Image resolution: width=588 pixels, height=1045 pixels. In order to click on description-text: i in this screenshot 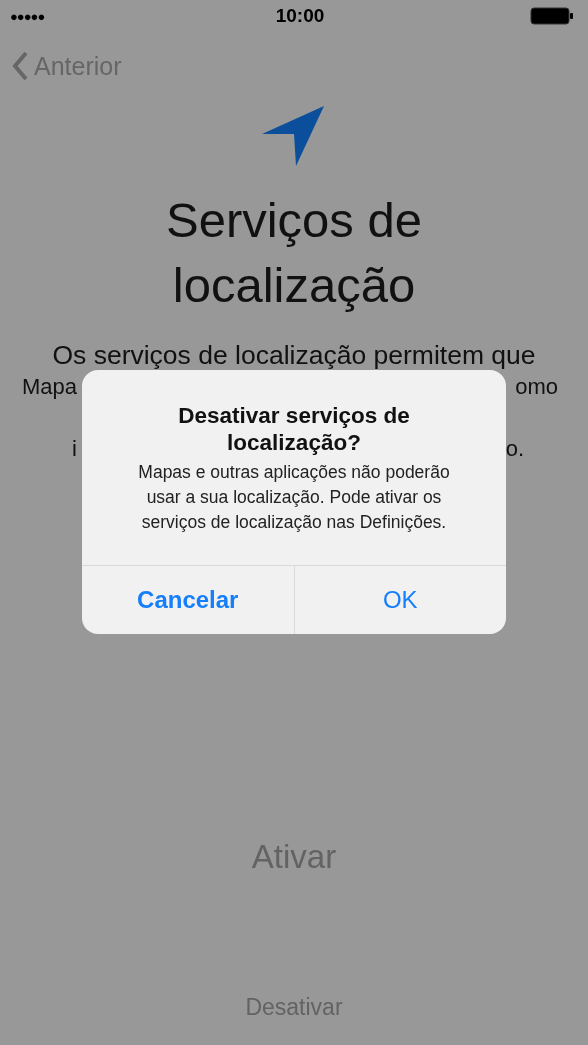, I will do `click(74, 449)`.